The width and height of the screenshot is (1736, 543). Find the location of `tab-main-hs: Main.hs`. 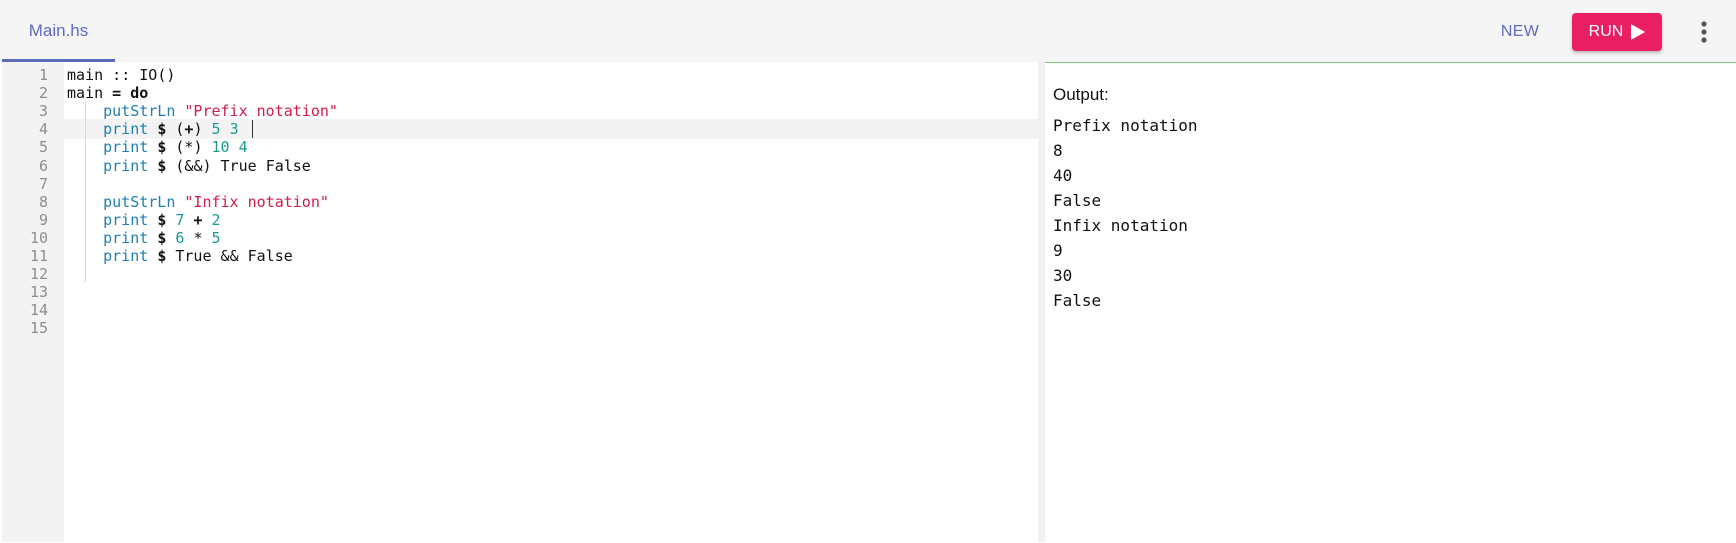

tab-main-hs: Main.hs is located at coordinates (58, 31).